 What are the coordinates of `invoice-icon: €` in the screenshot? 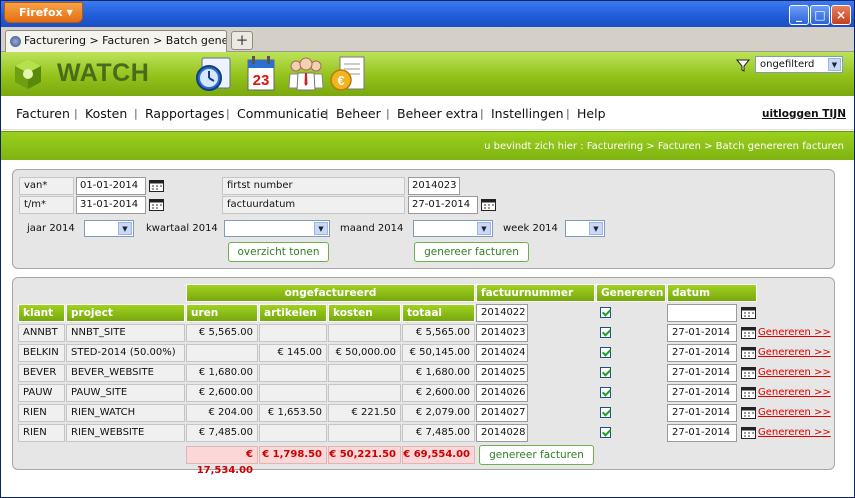 It's located at (348, 74).